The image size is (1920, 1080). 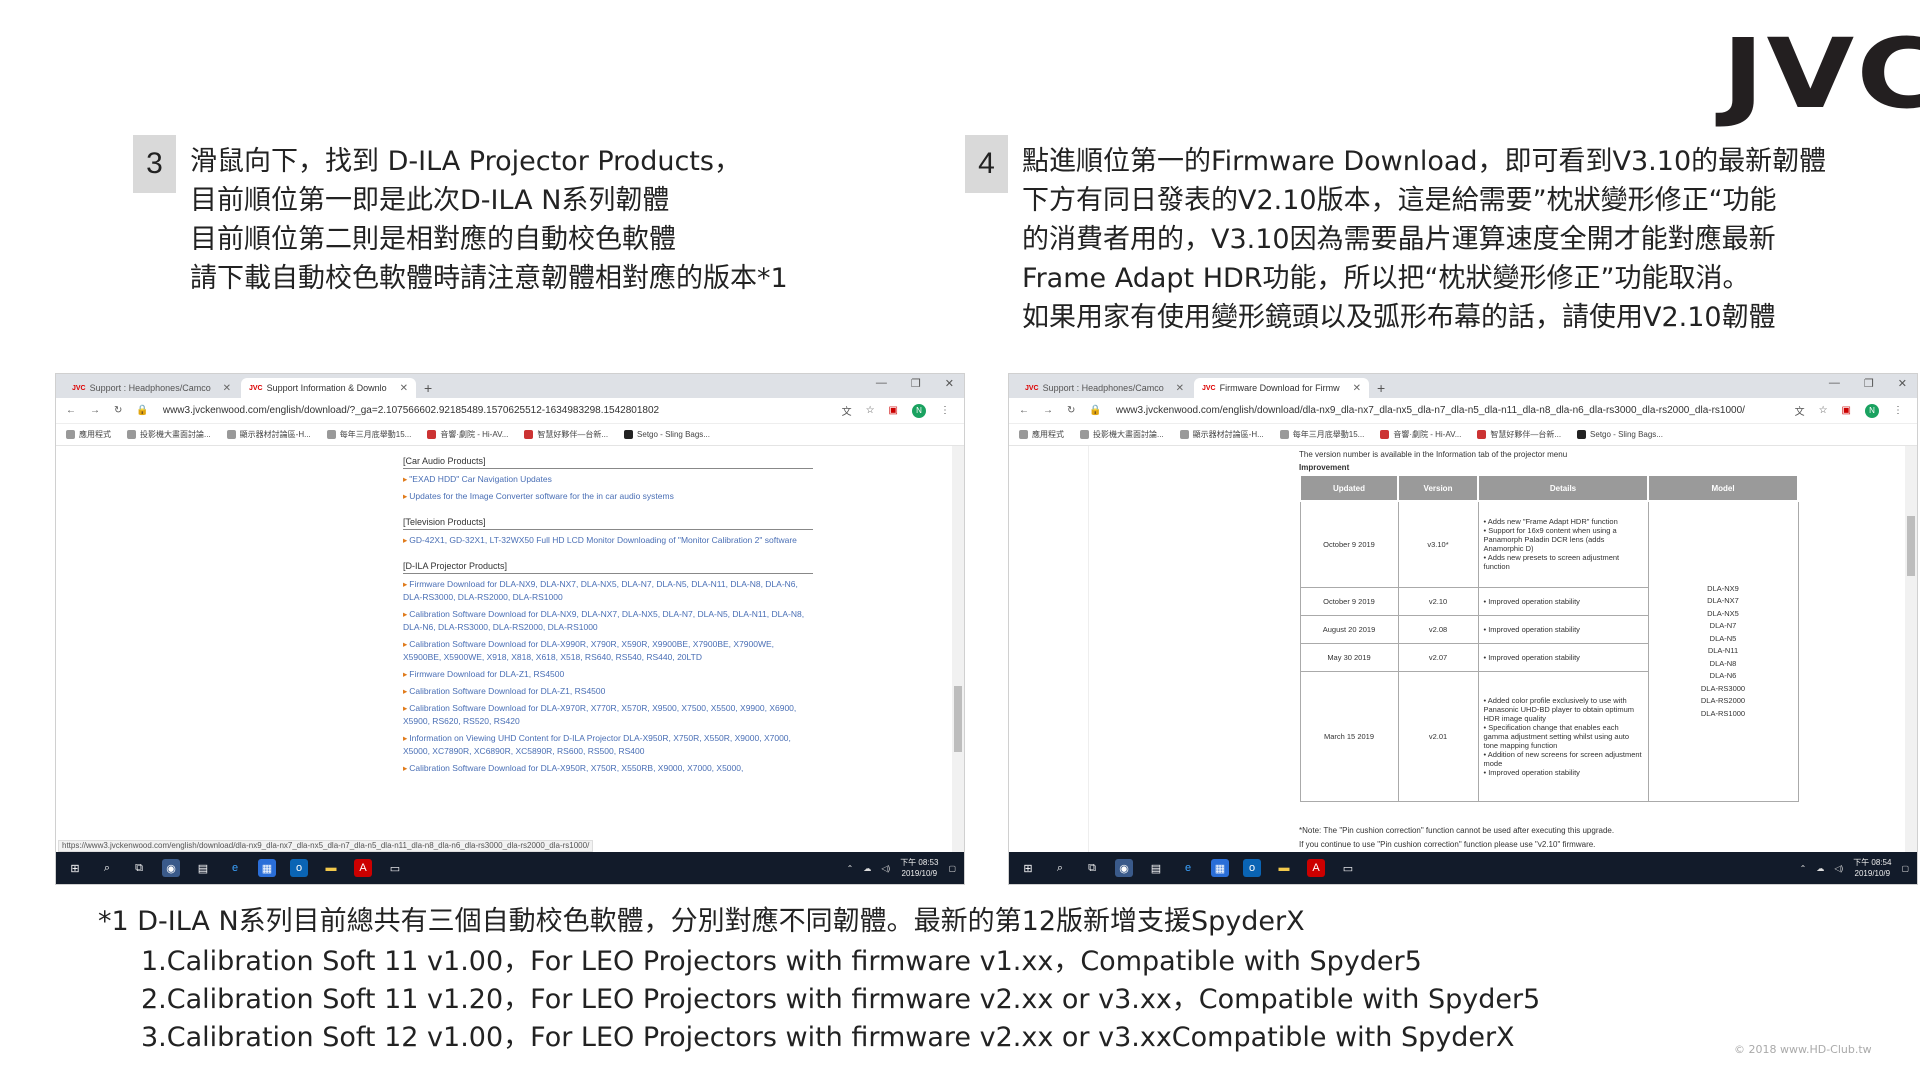 I want to click on browser-tab-active: JVC Firmware Download for Firmw ✕, so click(x=1281, y=388).